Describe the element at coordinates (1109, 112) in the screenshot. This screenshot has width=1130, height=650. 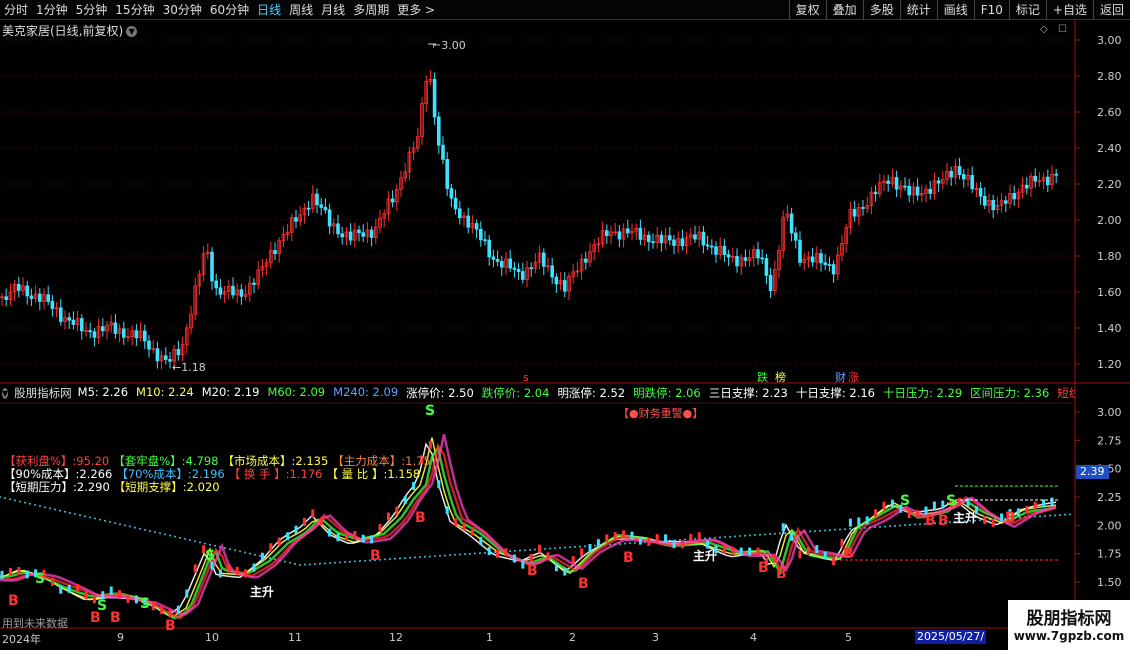
I see `price-axis-label: 2.60` at that location.